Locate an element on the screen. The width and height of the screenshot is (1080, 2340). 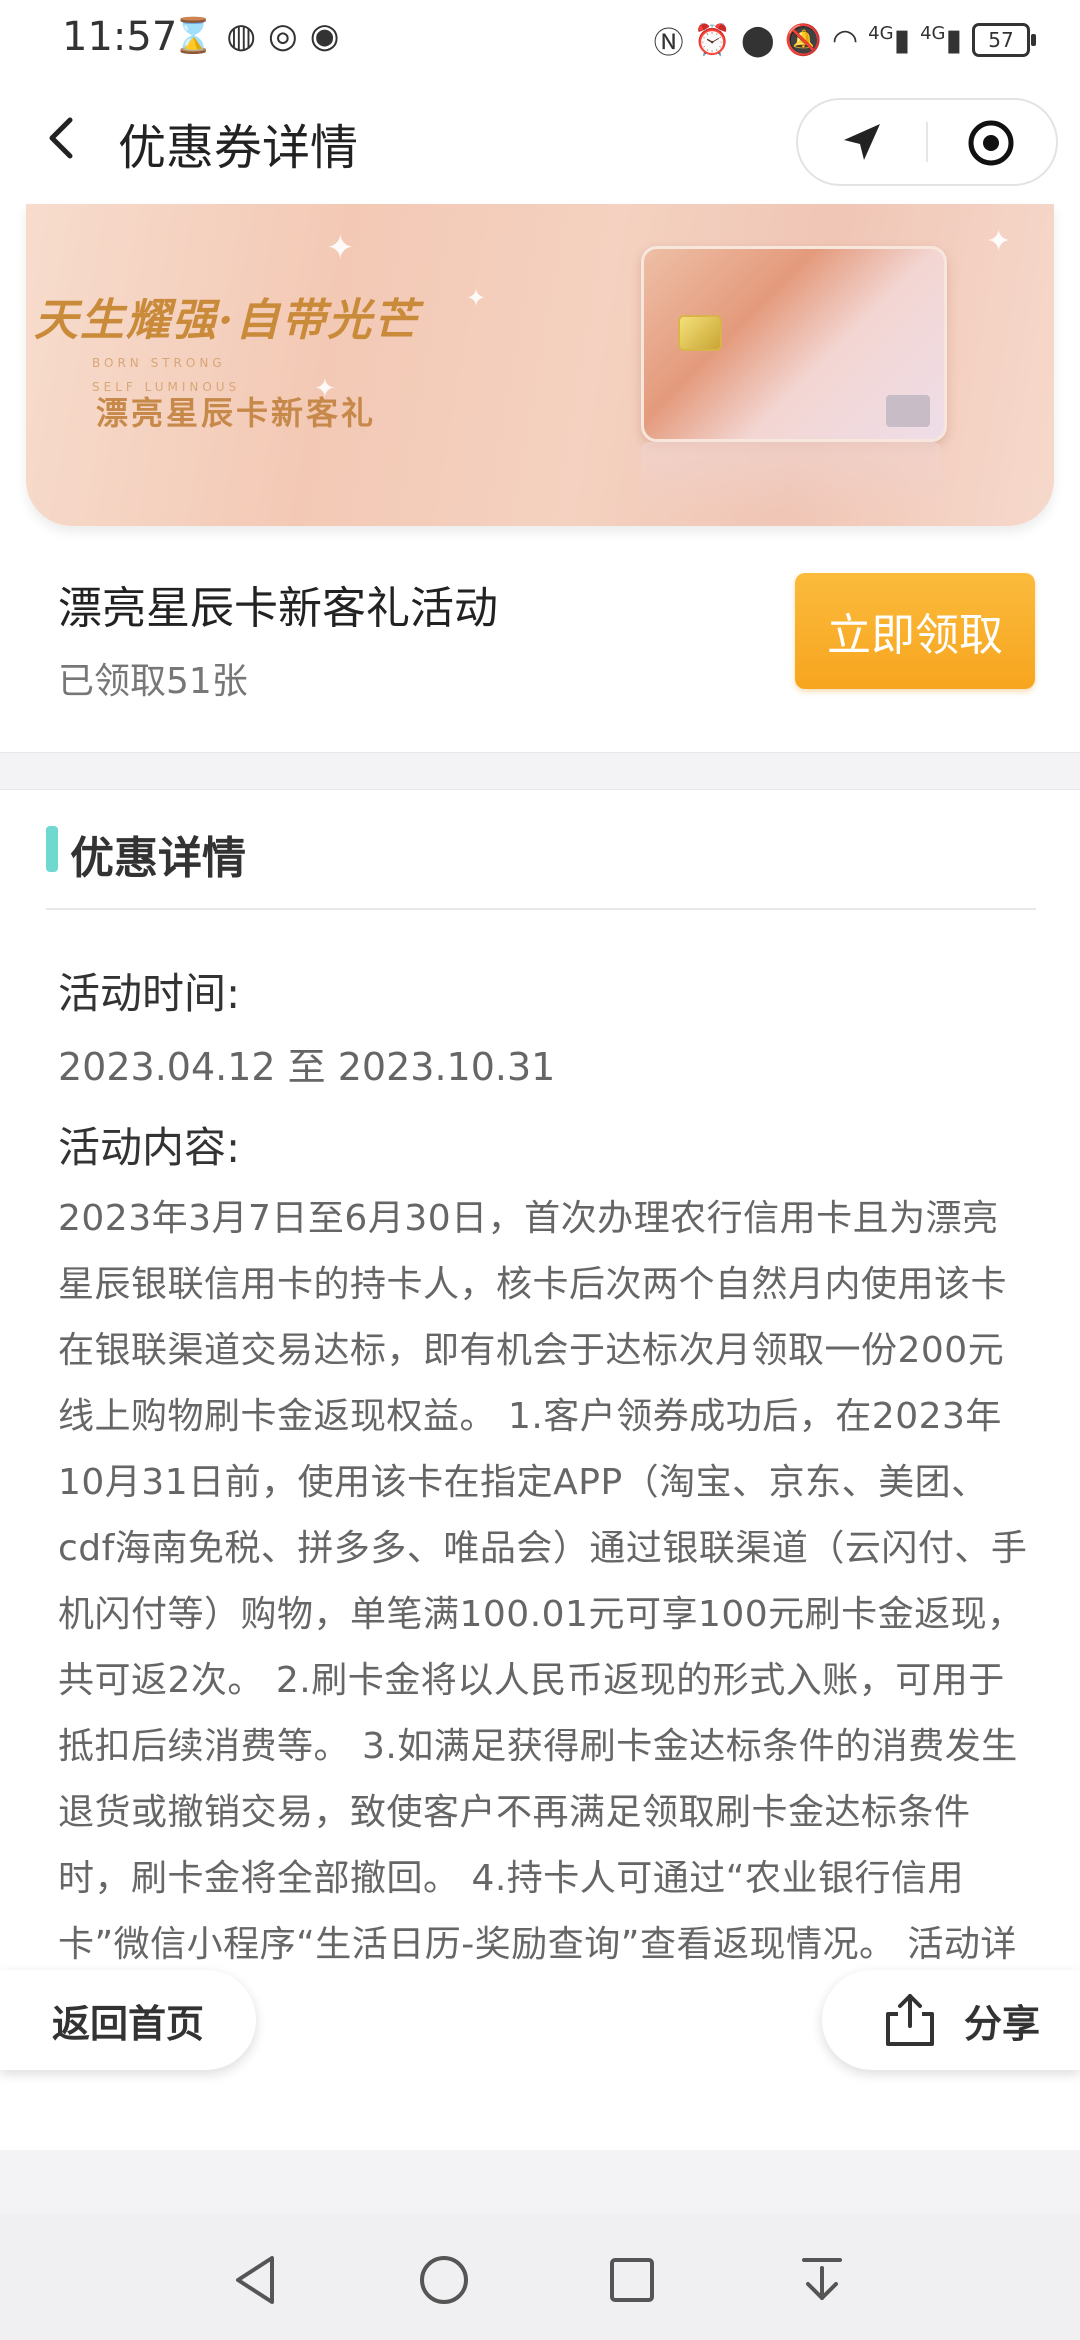
eye-icon: ◉ is located at coordinates (324, 36).